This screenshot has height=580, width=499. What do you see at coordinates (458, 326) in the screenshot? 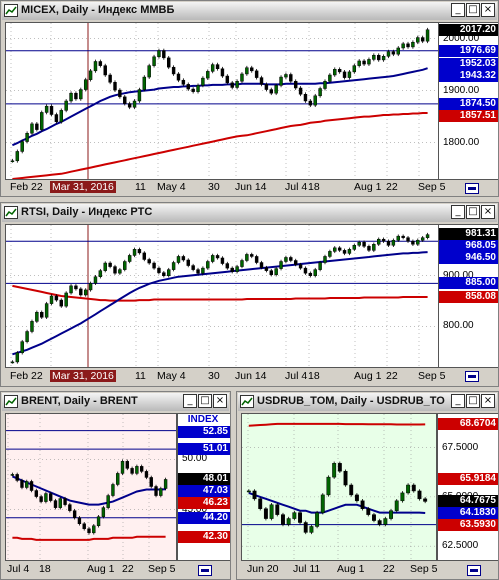
I see `scale-tick-label: 800.00` at bounding box center [458, 326].